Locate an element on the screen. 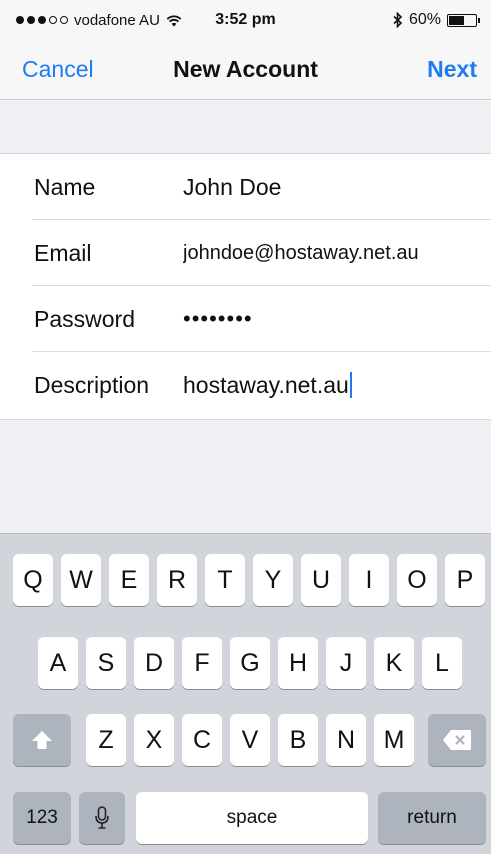  name-label: Name is located at coordinates (65, 186).